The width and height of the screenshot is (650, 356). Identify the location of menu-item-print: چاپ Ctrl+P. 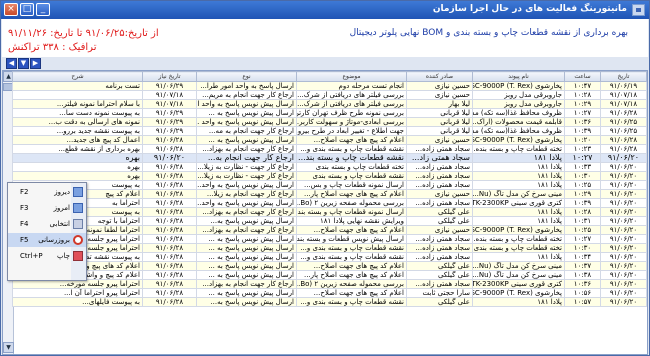
(47, 256).